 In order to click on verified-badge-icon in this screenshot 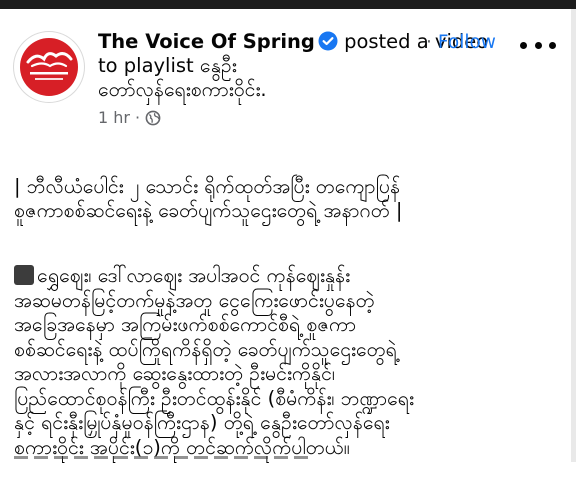, I will do `click(328, 41)`.